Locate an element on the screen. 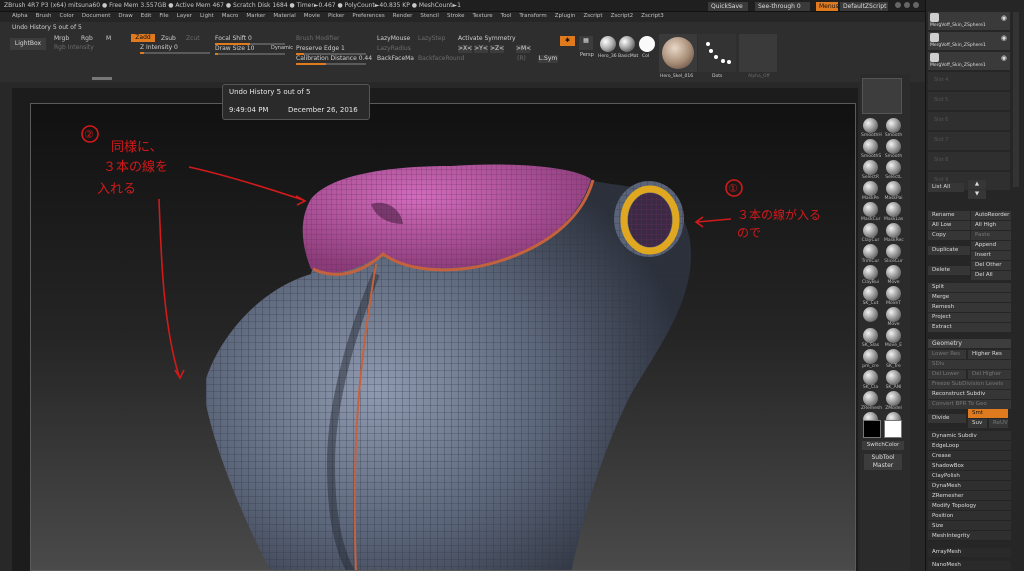 The width and height of the screenshot is (1024, 571). reconstruct-subdiv-button: Reconstruct Subdiv is located at coordinates (969, 394).